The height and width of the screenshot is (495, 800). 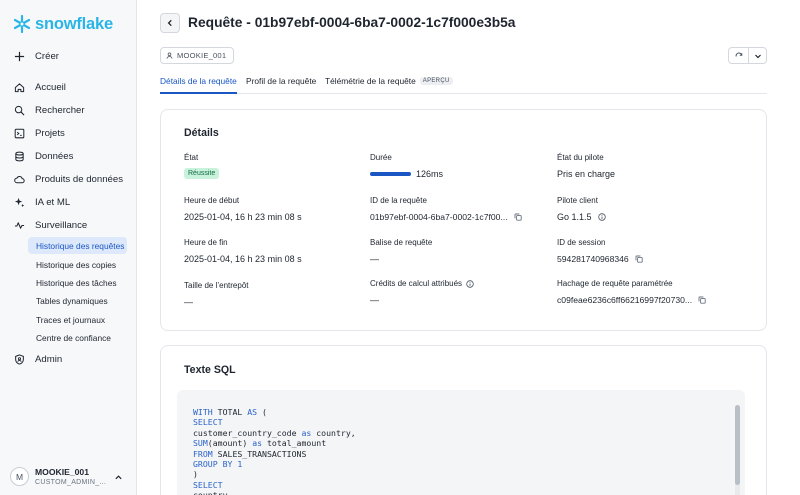 I want to click on search-icon, so click(x=19, y=110).